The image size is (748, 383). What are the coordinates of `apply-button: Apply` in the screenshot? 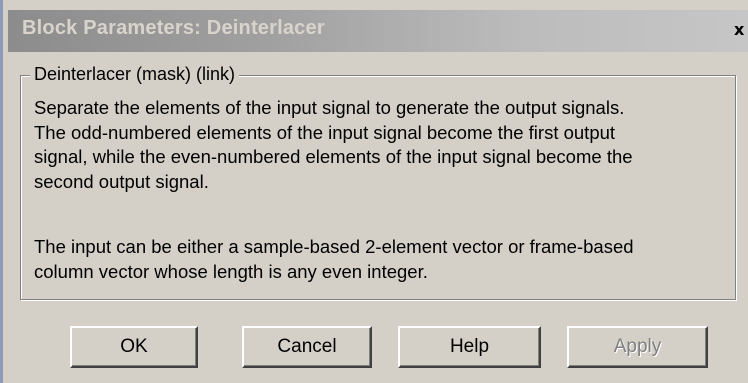 It's located at (637, 347).